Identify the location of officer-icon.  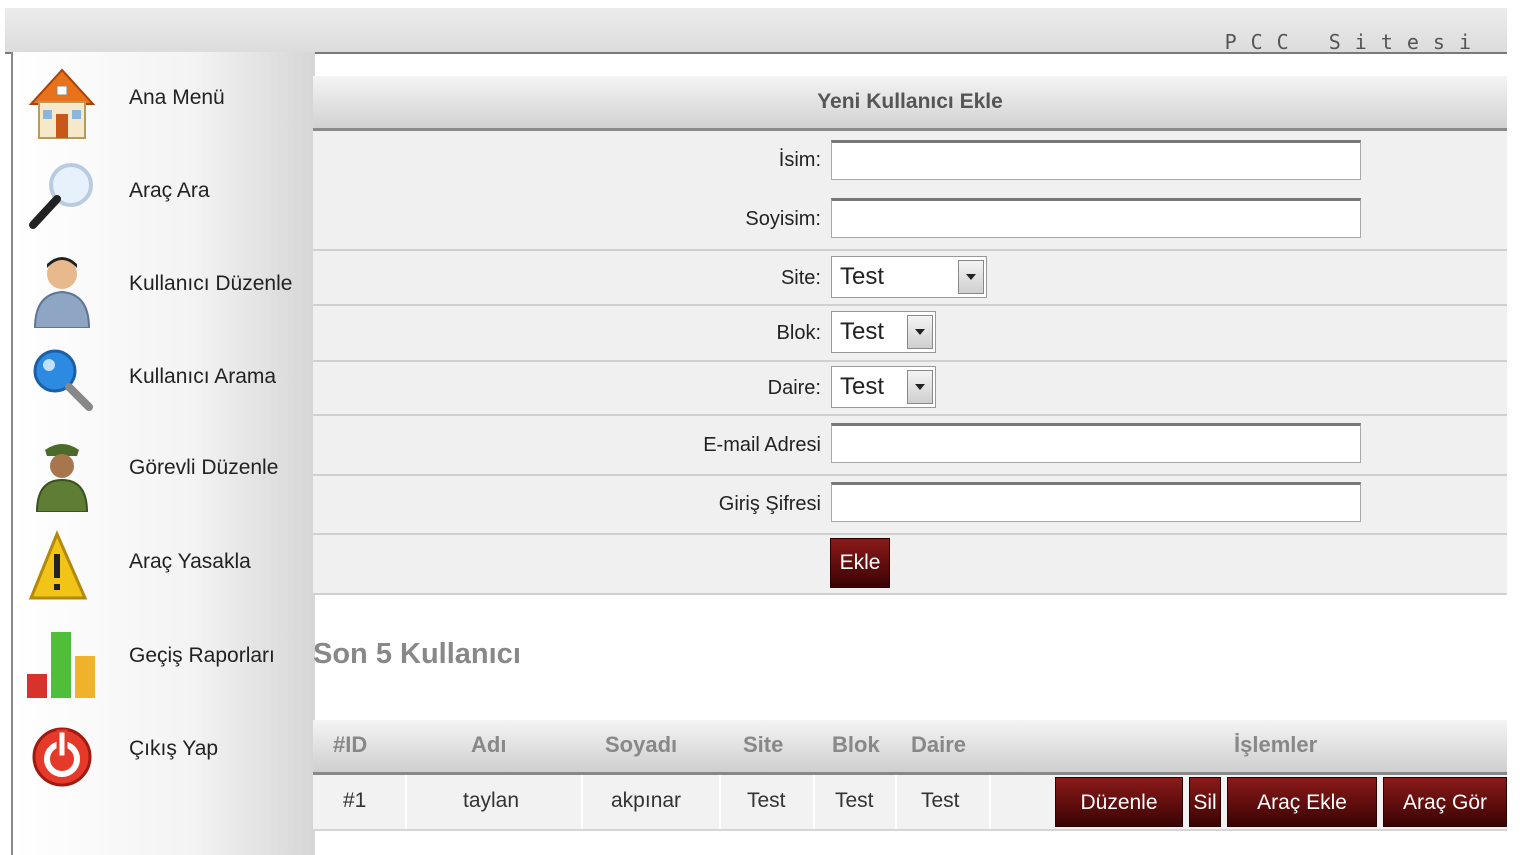
(62, 478).